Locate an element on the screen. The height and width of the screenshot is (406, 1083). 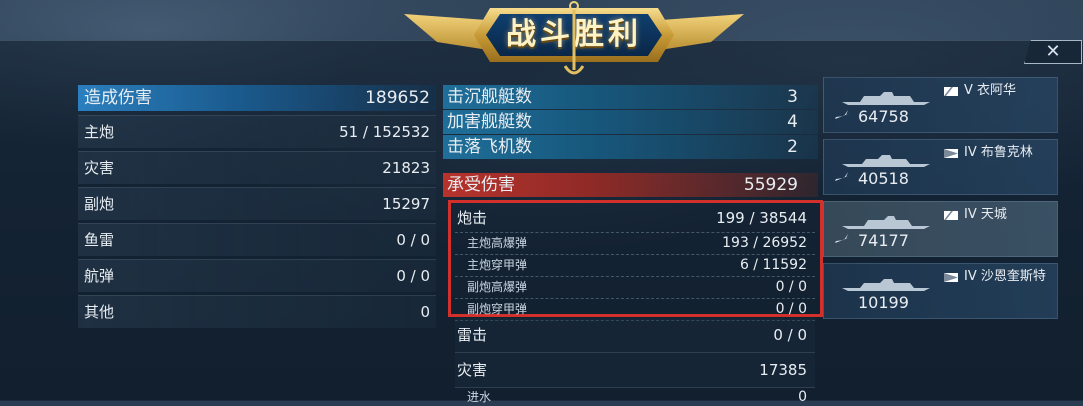
ship-damage: 74177 is located at coordinates (883, 240).